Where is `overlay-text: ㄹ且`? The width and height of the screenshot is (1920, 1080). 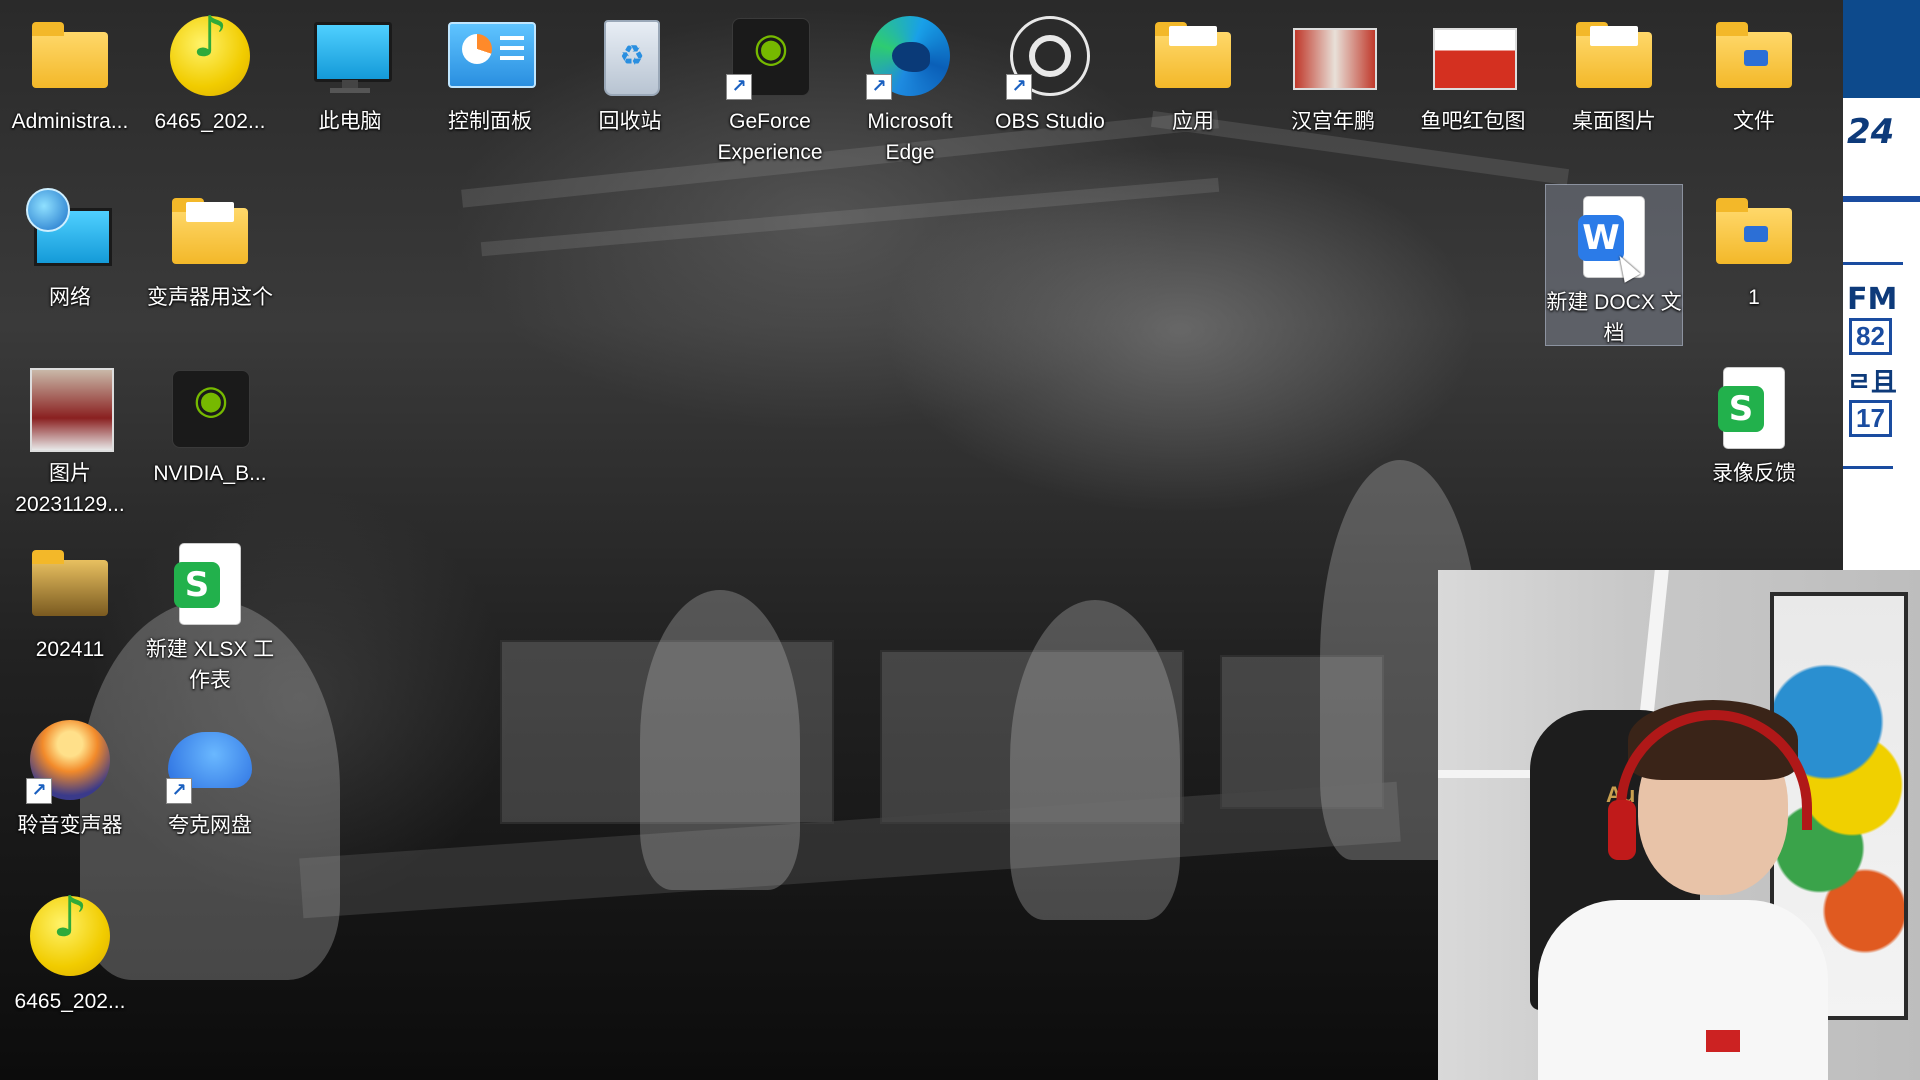 overlay-text: ㄹ且 is located at coordinates (1872, 383).